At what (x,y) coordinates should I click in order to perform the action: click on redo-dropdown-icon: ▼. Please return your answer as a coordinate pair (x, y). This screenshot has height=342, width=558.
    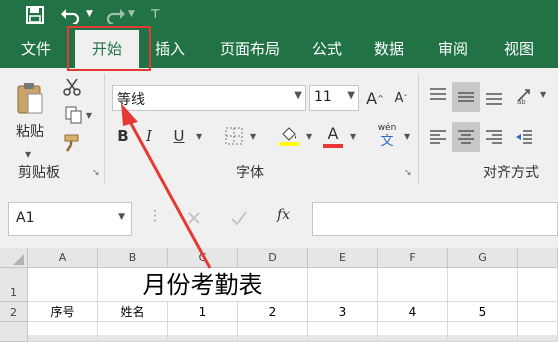
    Looking at the image, I should click on (131, 14).